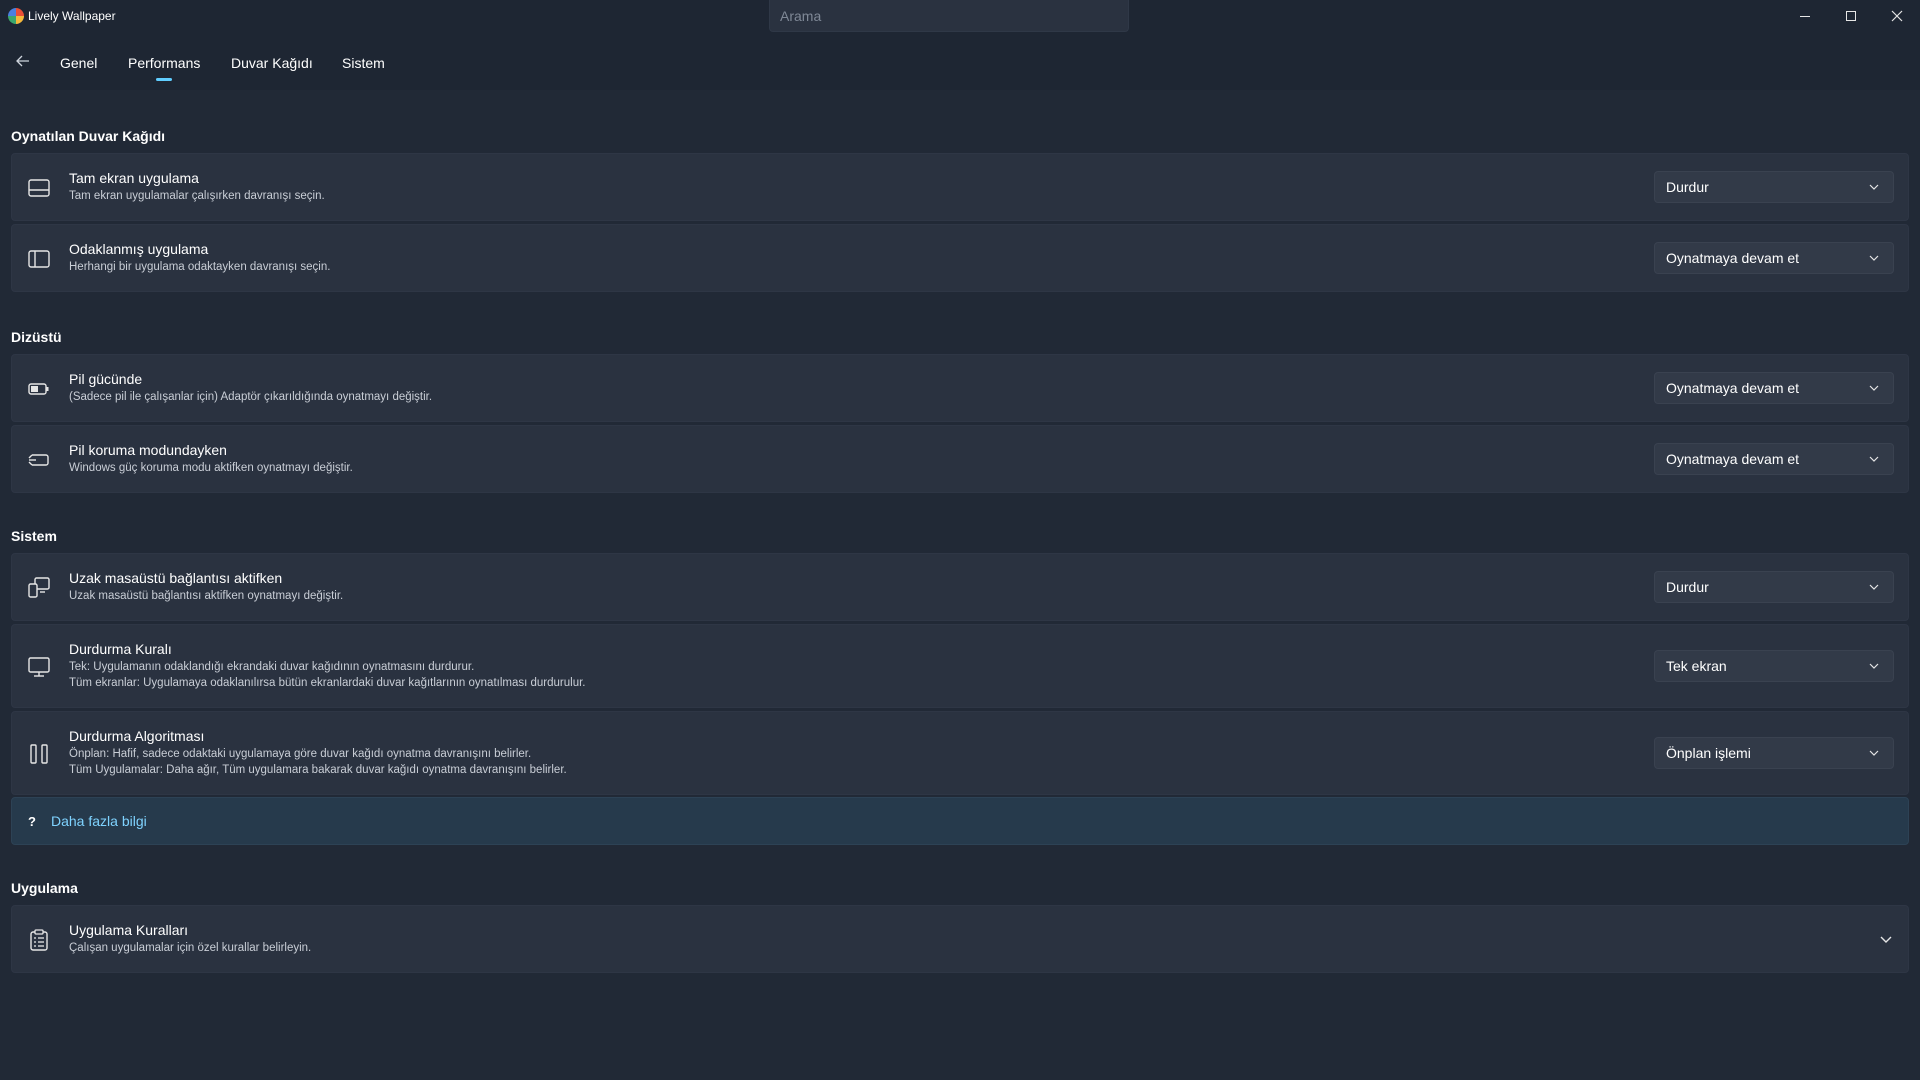 The width and height of the screenshot is (1920, 1080). I want to click on setting-title: Durdurma Algoritması, so click(137, 736).